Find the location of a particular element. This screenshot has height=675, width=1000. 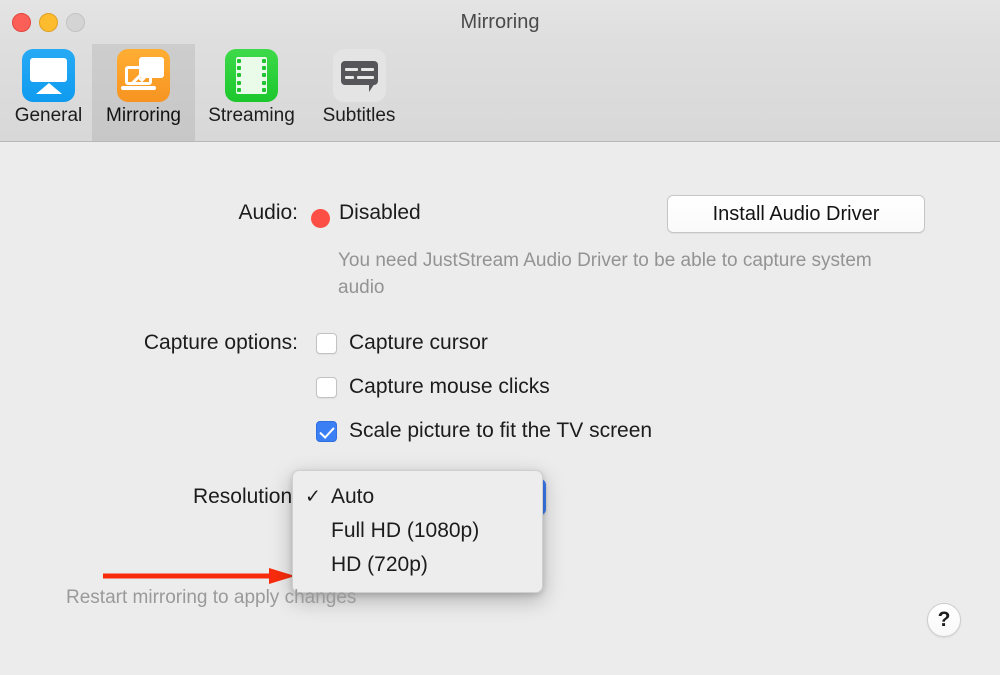

resolution-option-auto-label: Auto is located at coordinates (353, 496).